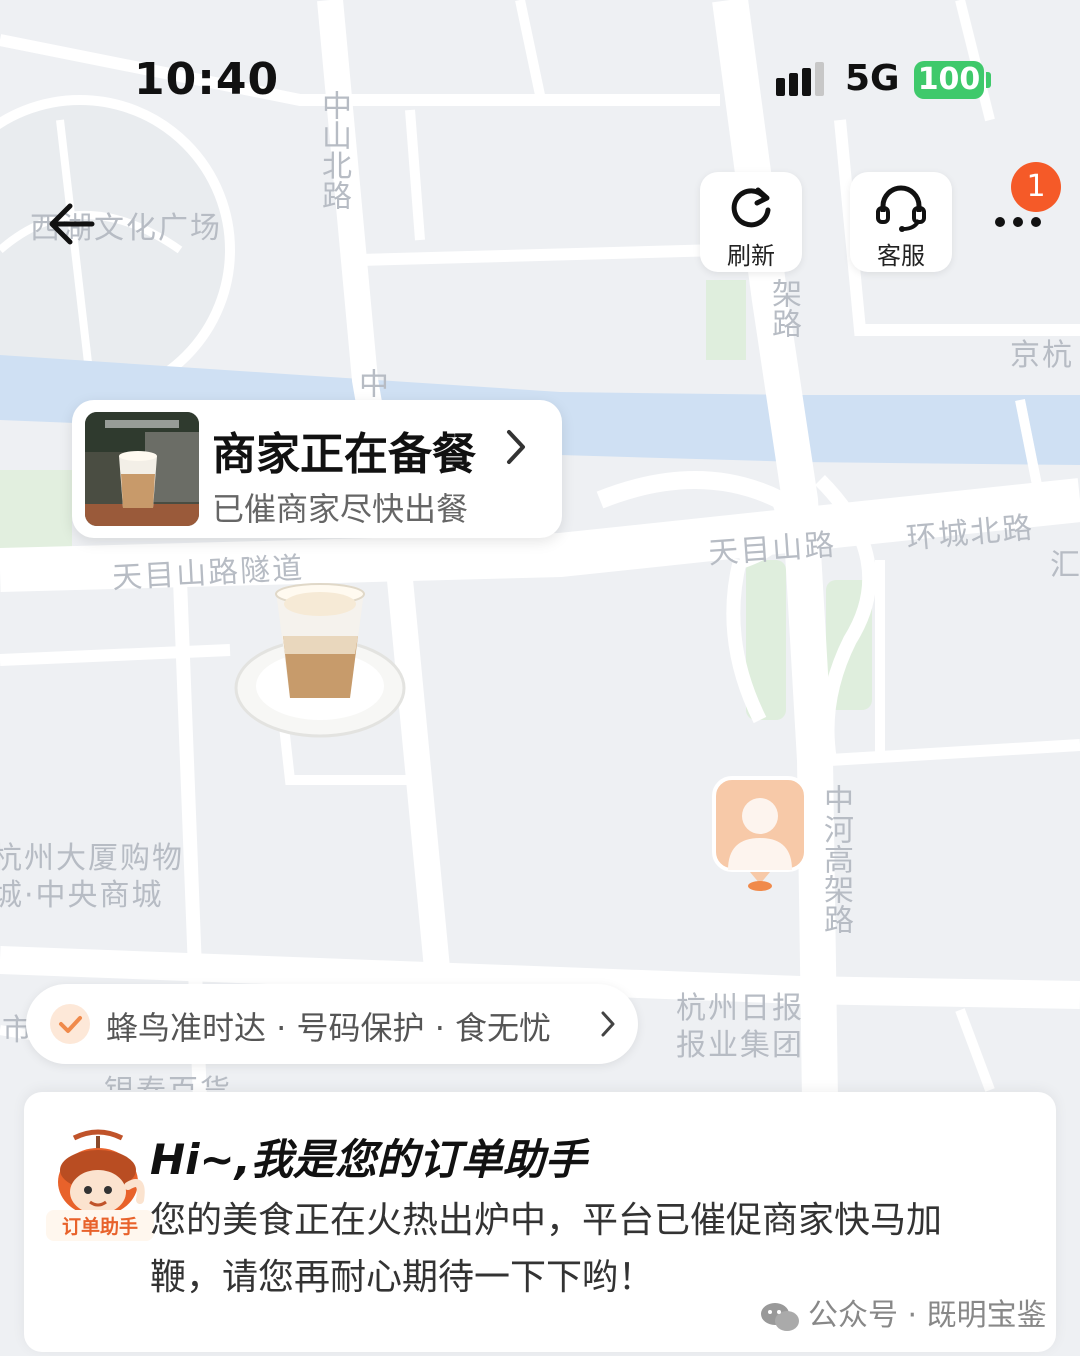 The width and height of the screenshot is (1080, 1356). I want to click on delivery-guarantee-bar: 蜂鸟准时达 · 号码保护 · 食无忧, so click(332, 1024).